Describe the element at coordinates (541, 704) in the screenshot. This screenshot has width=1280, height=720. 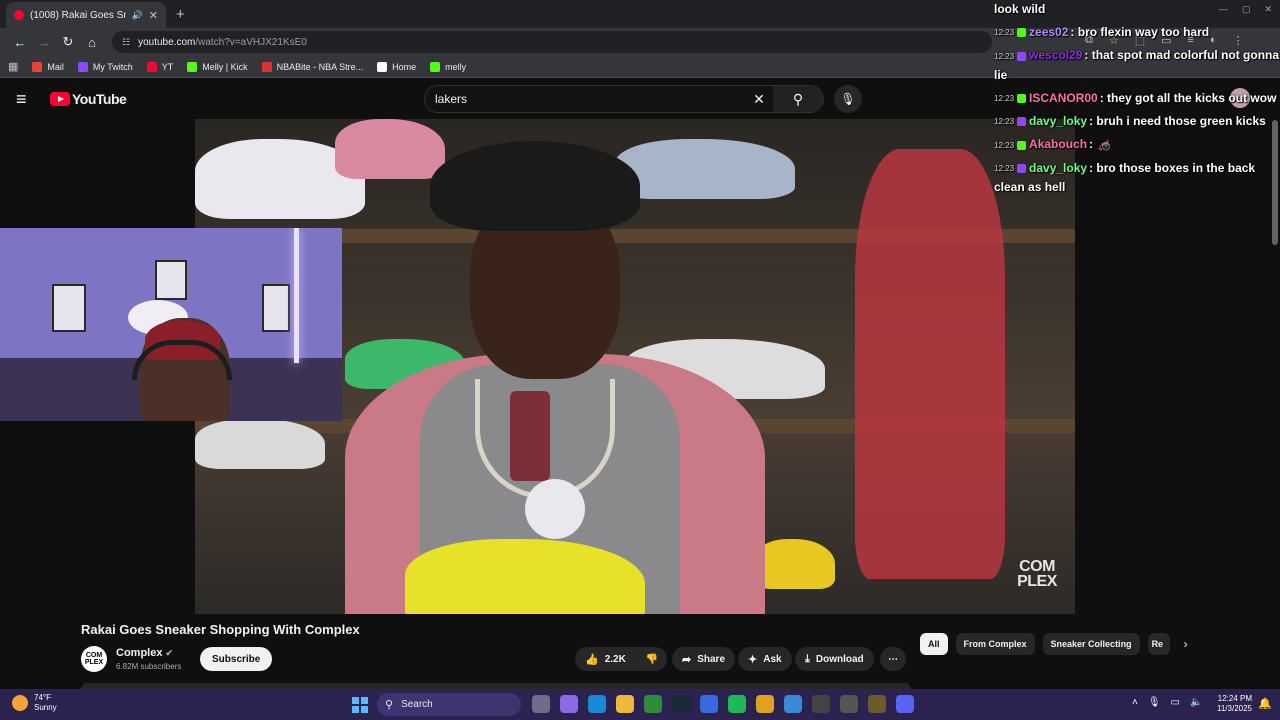
I see `task-view-icon` at that location.